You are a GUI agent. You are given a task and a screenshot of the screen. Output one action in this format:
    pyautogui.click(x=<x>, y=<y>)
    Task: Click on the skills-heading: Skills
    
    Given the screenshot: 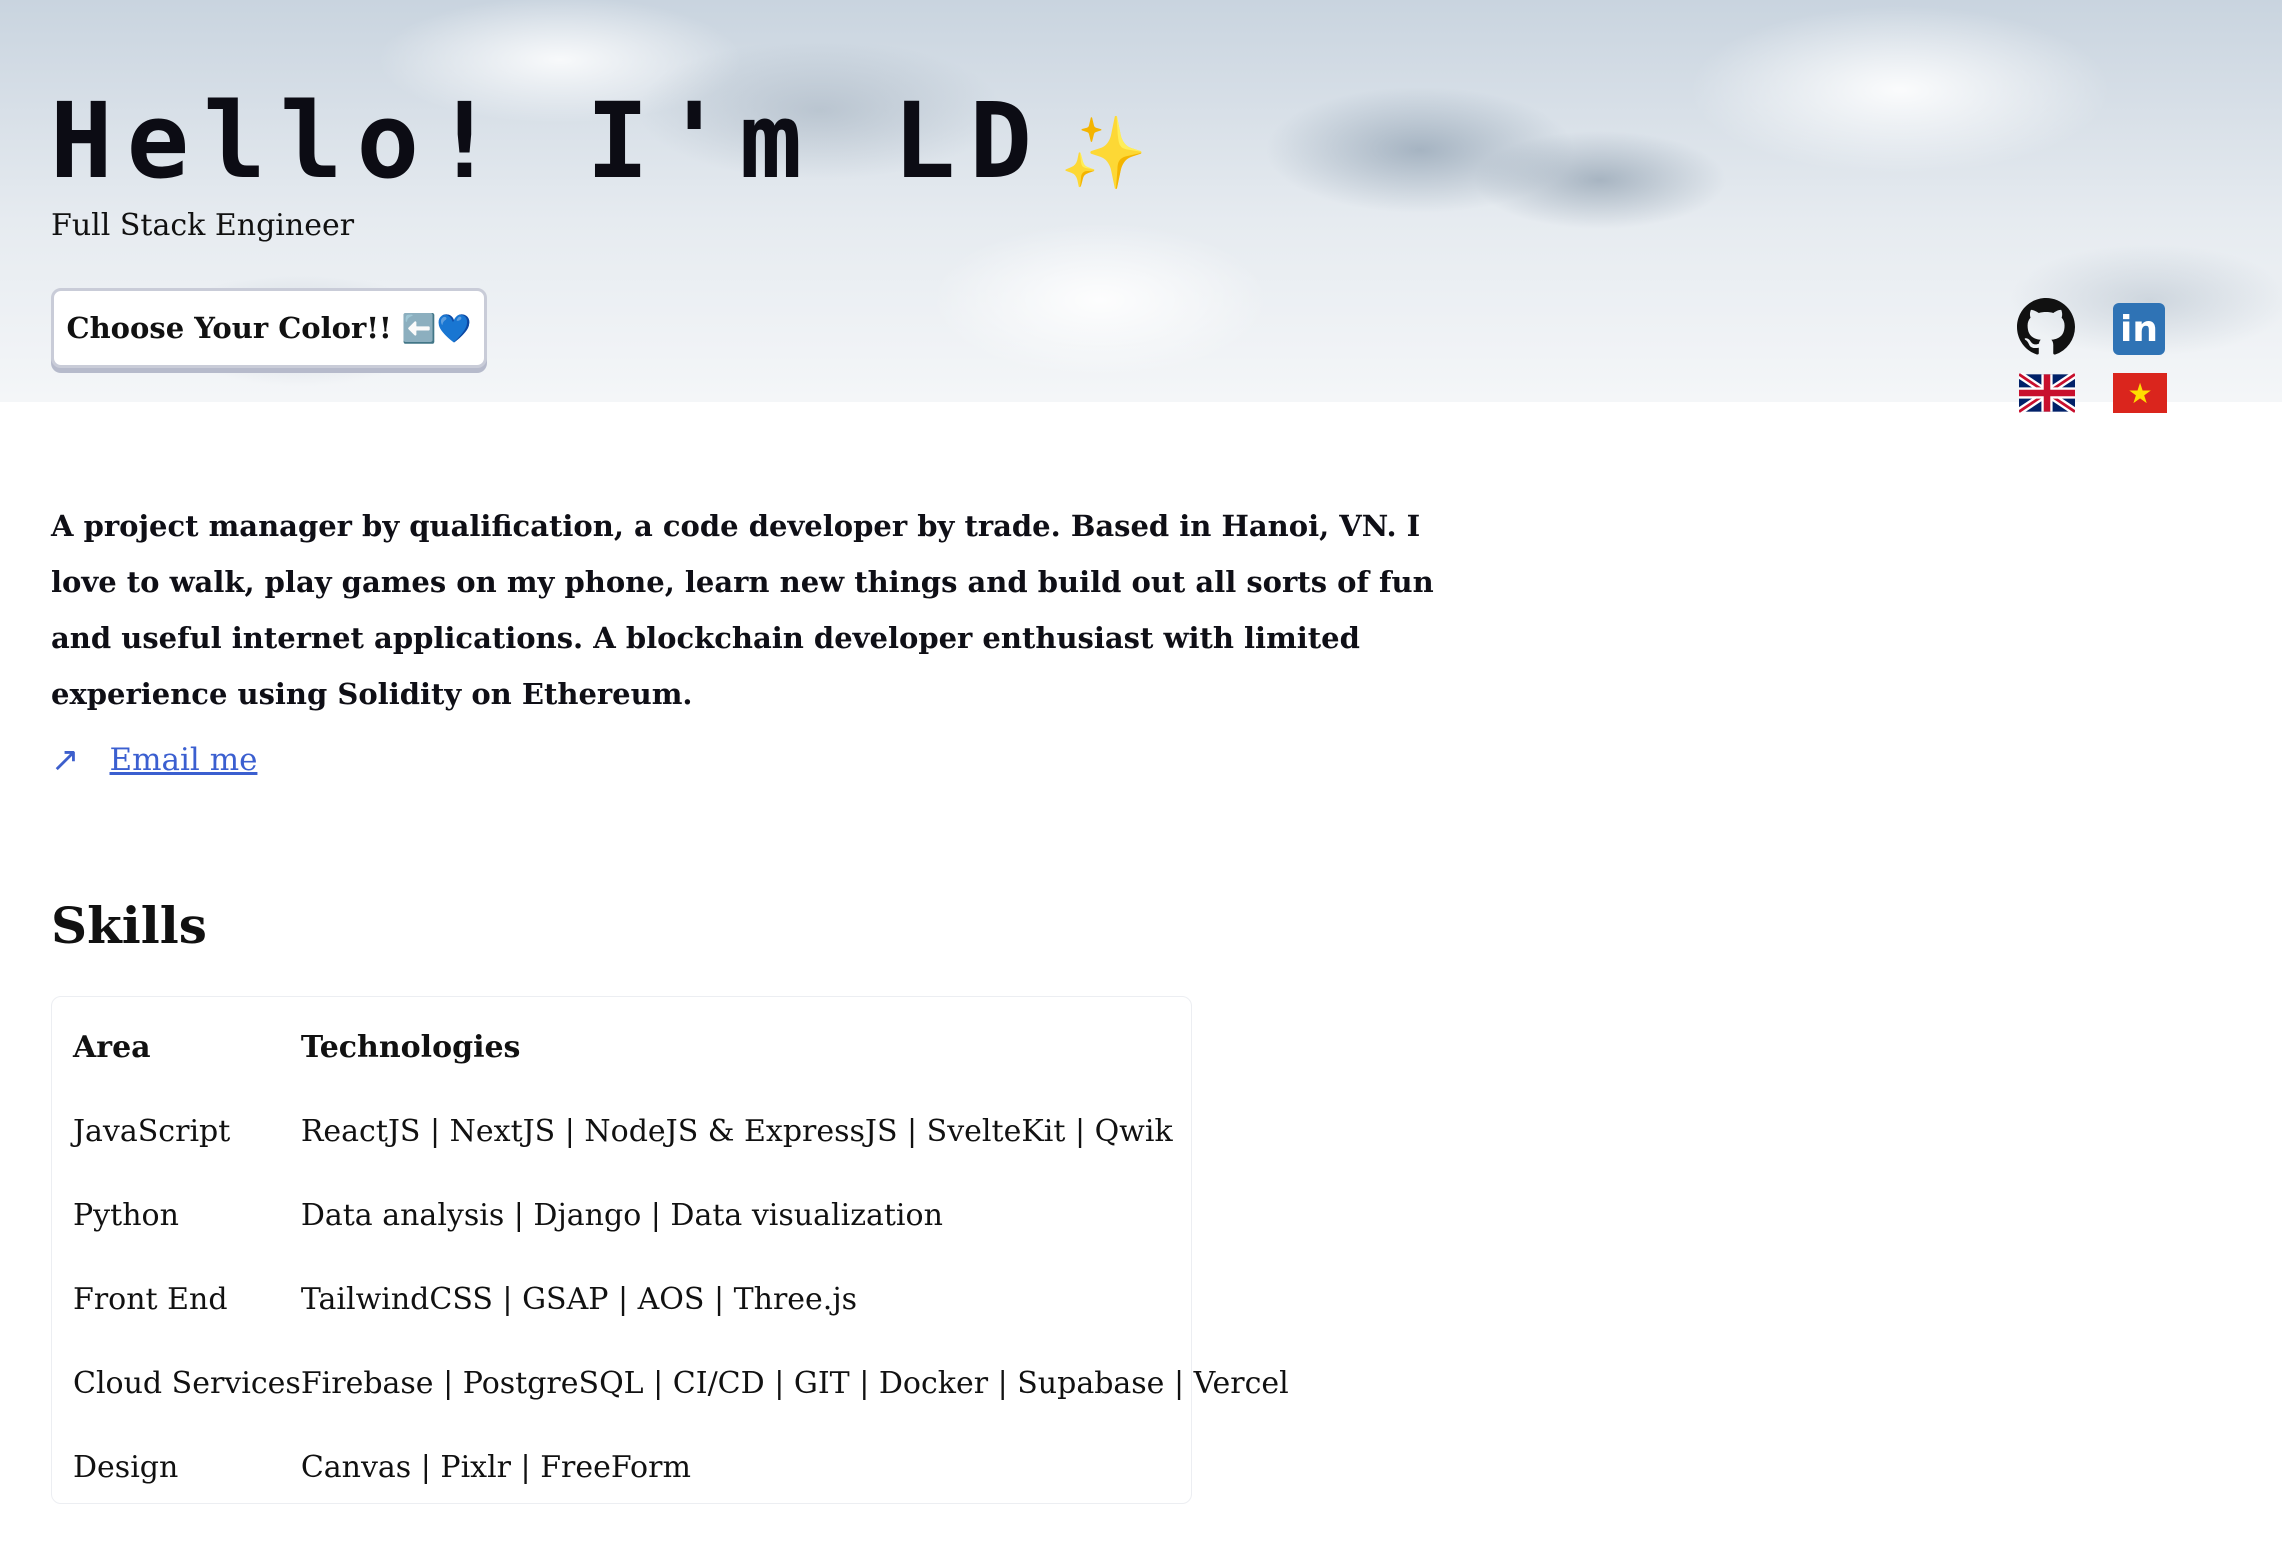 What is the action you would take?
    pyautogui.click(x=129, y=925)
    